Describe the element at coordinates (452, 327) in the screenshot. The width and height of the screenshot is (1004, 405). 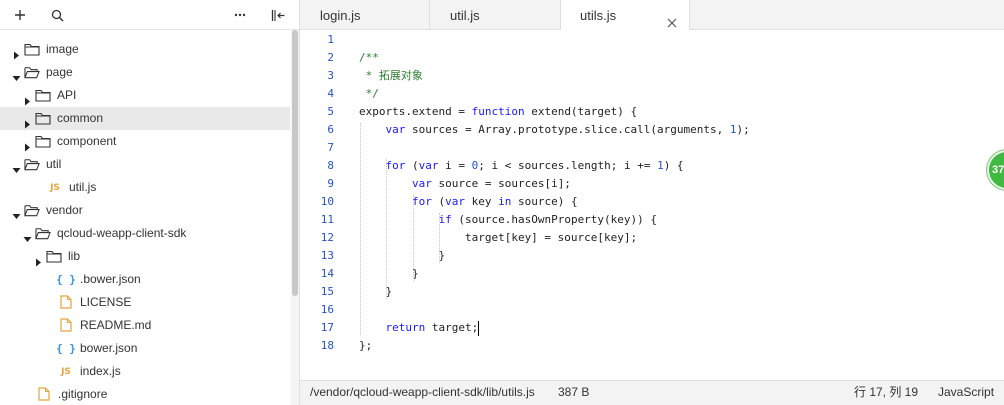
I see `code-token: target;` at that location.